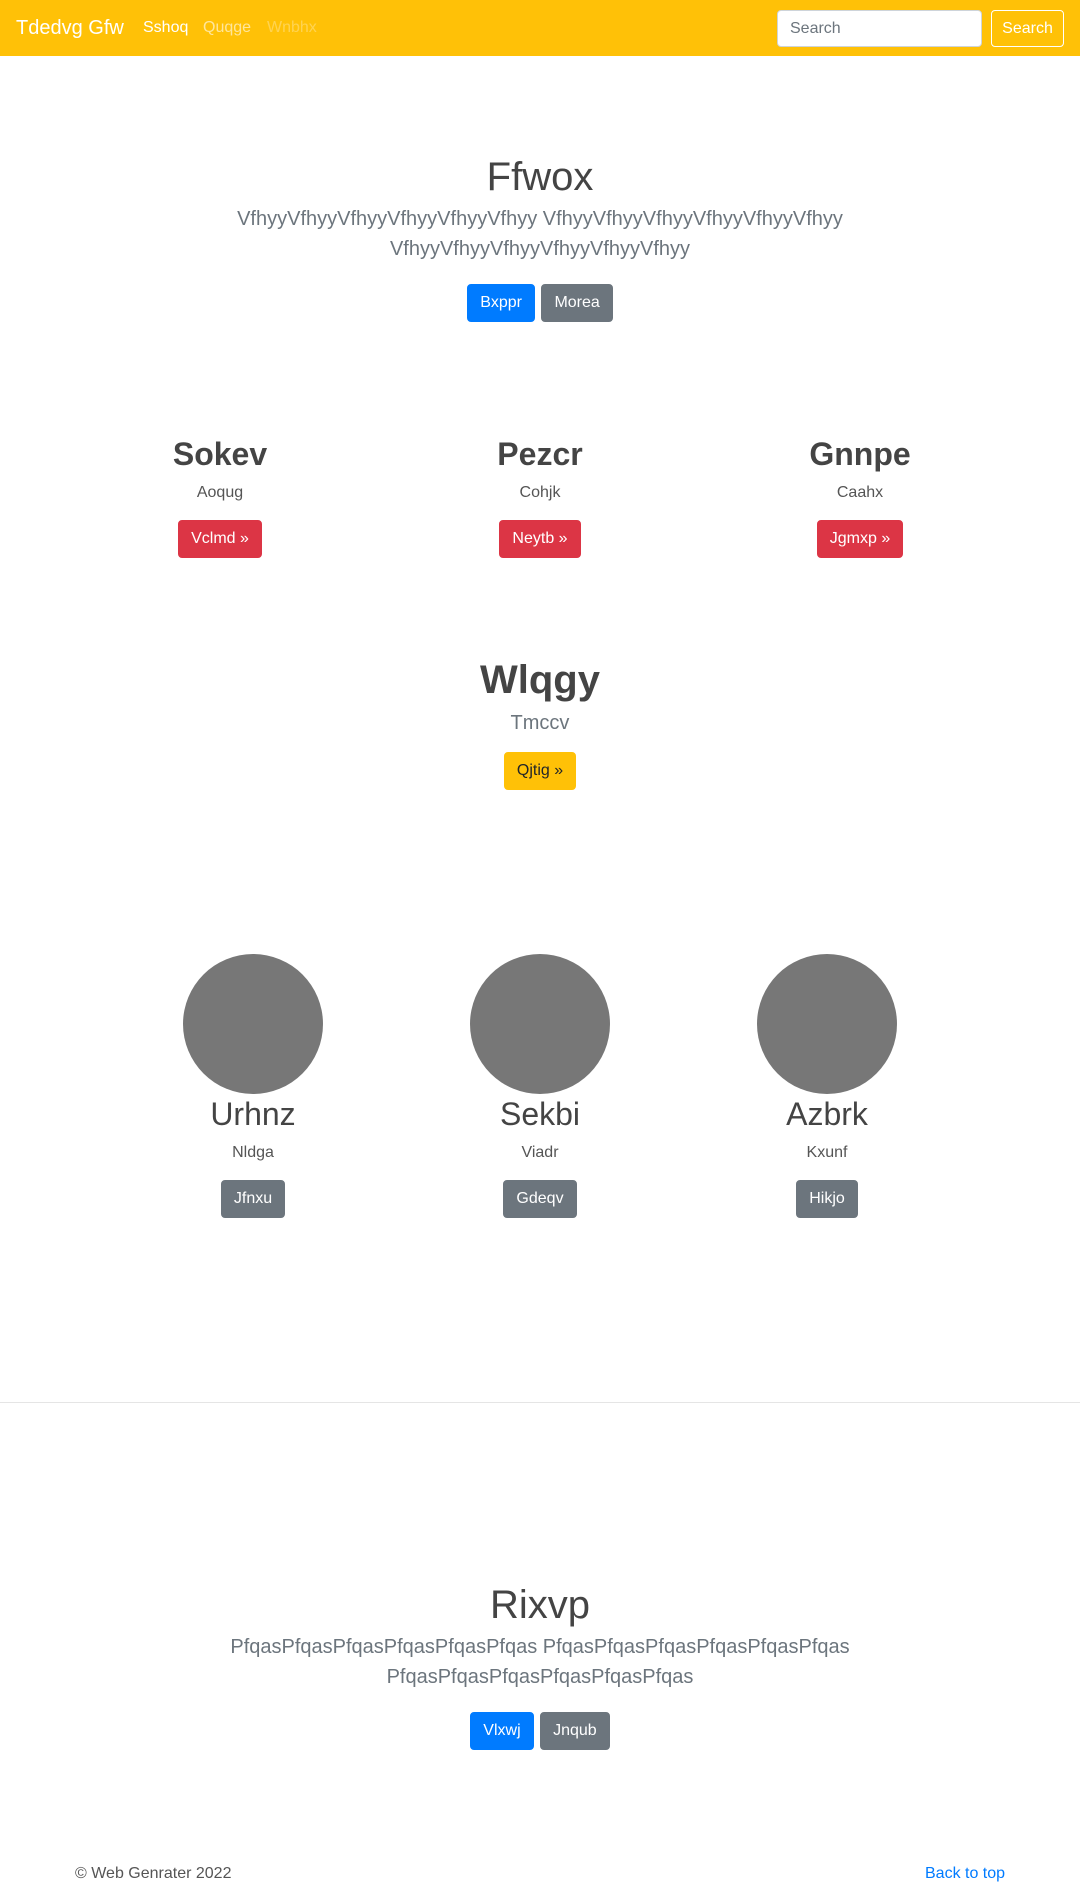 The image size is (1080, 1886). Describe the element at coordinates (540, 1152) in the screenshot. I see `team-member-role: Viadr` at that location.